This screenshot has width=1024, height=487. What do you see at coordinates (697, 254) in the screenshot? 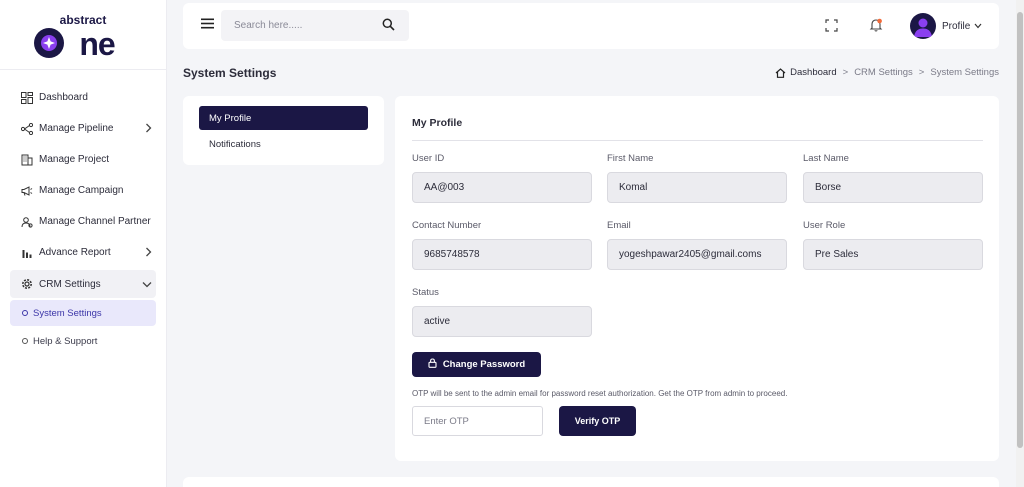
I see `email-input: yogeshpawar2405@gmail.coms` at bounding box center [697, 254].